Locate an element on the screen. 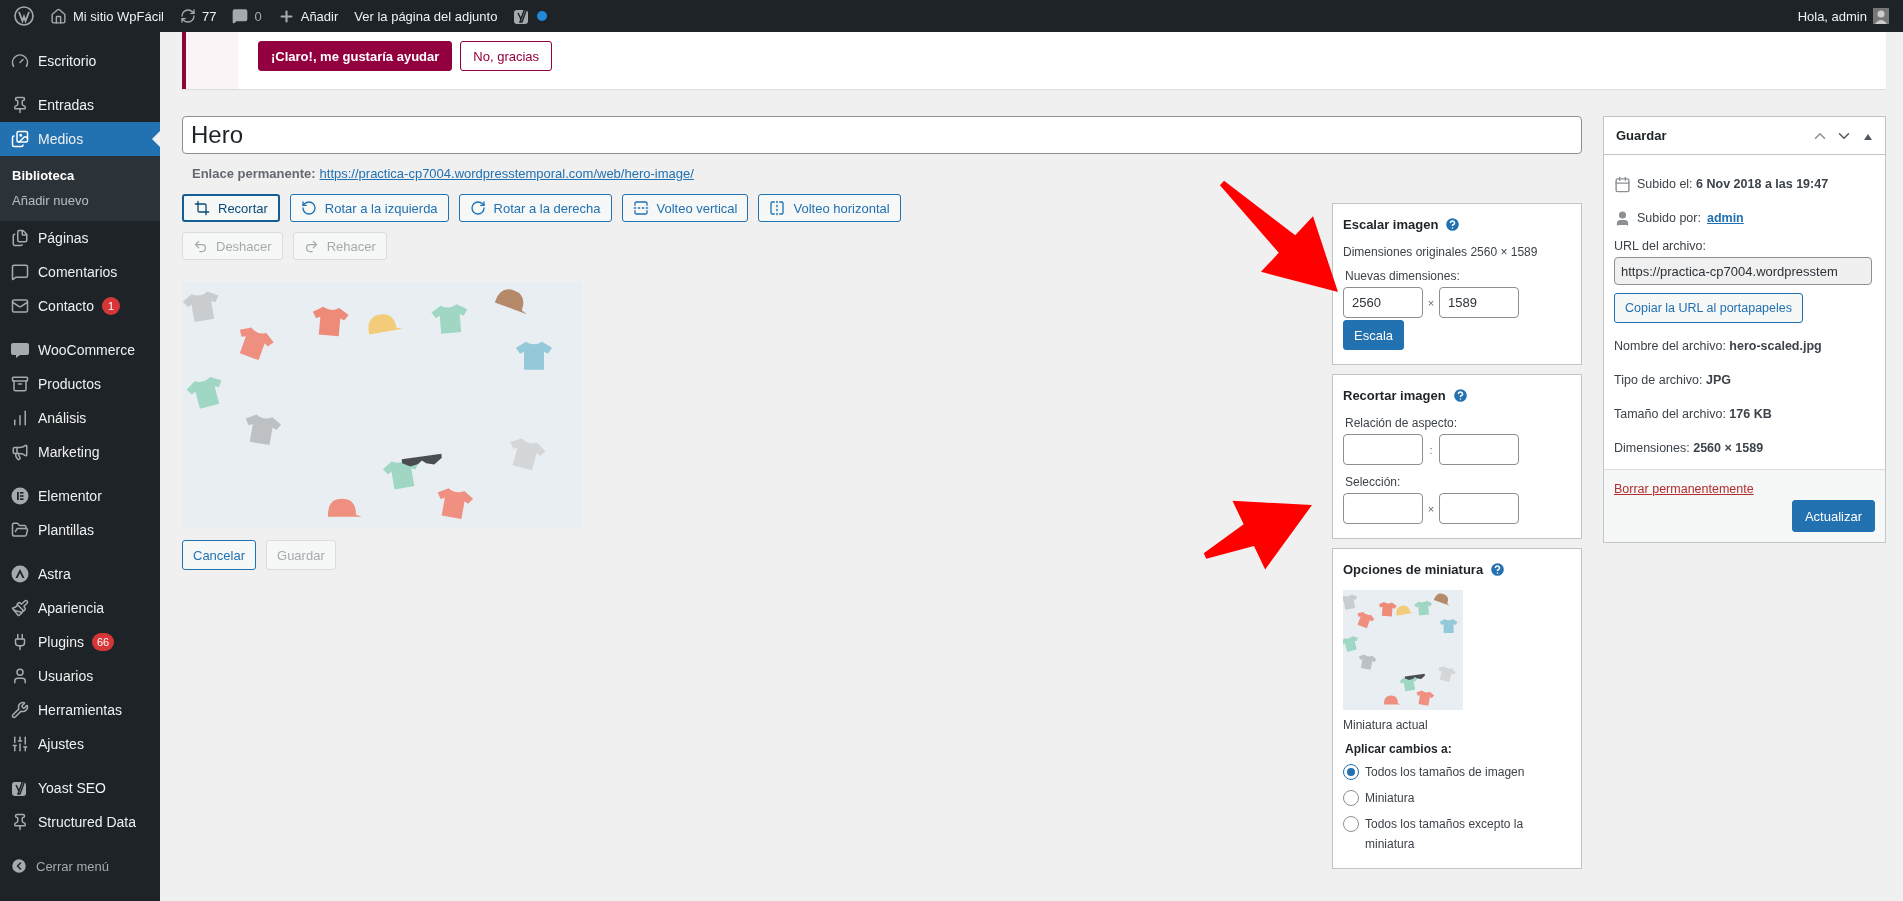 Image resolution: width=1903 pixels, height=901 pixels. file-detail: Nombre del archivo: hero-scaled.jpg is located at coordinates (1718, 346).